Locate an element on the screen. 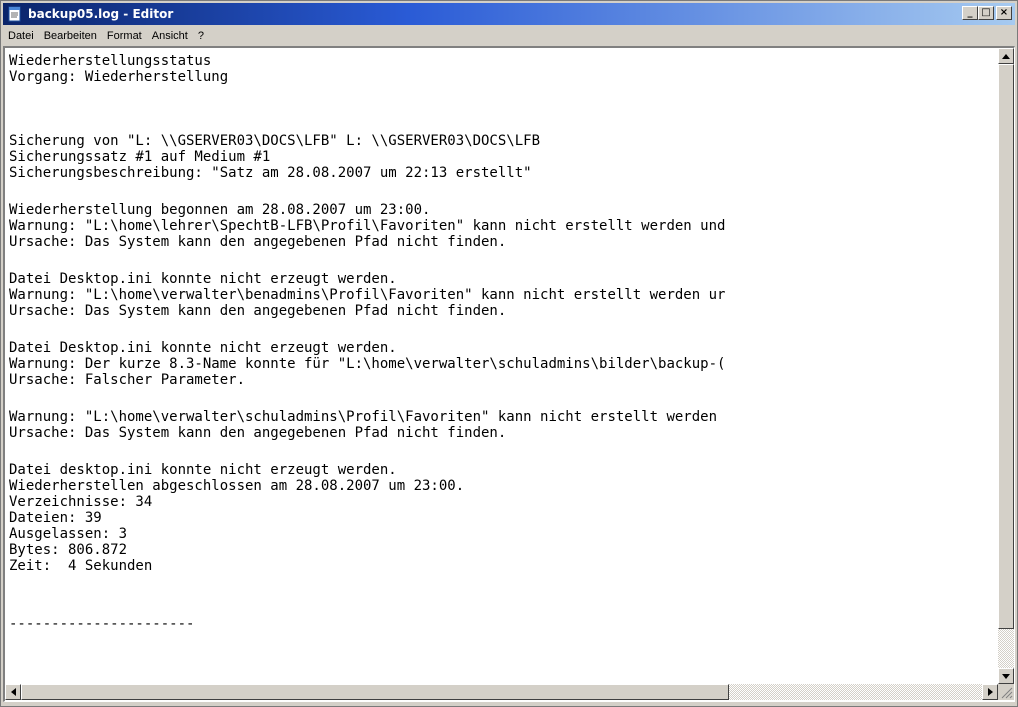  document-line: Ausgelassen: 3 is located at coordinates (68, 534).